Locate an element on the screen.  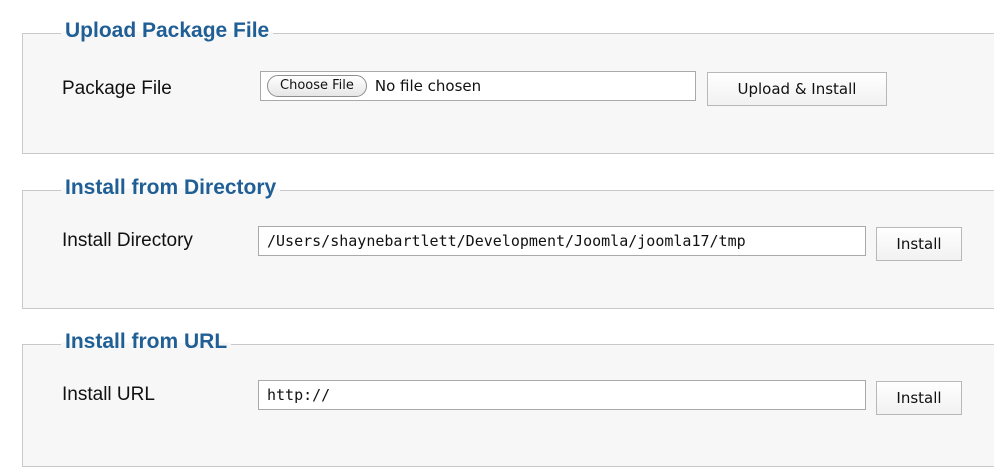
upload-install-button: Upload & Install is located at coordinates (797, 89).